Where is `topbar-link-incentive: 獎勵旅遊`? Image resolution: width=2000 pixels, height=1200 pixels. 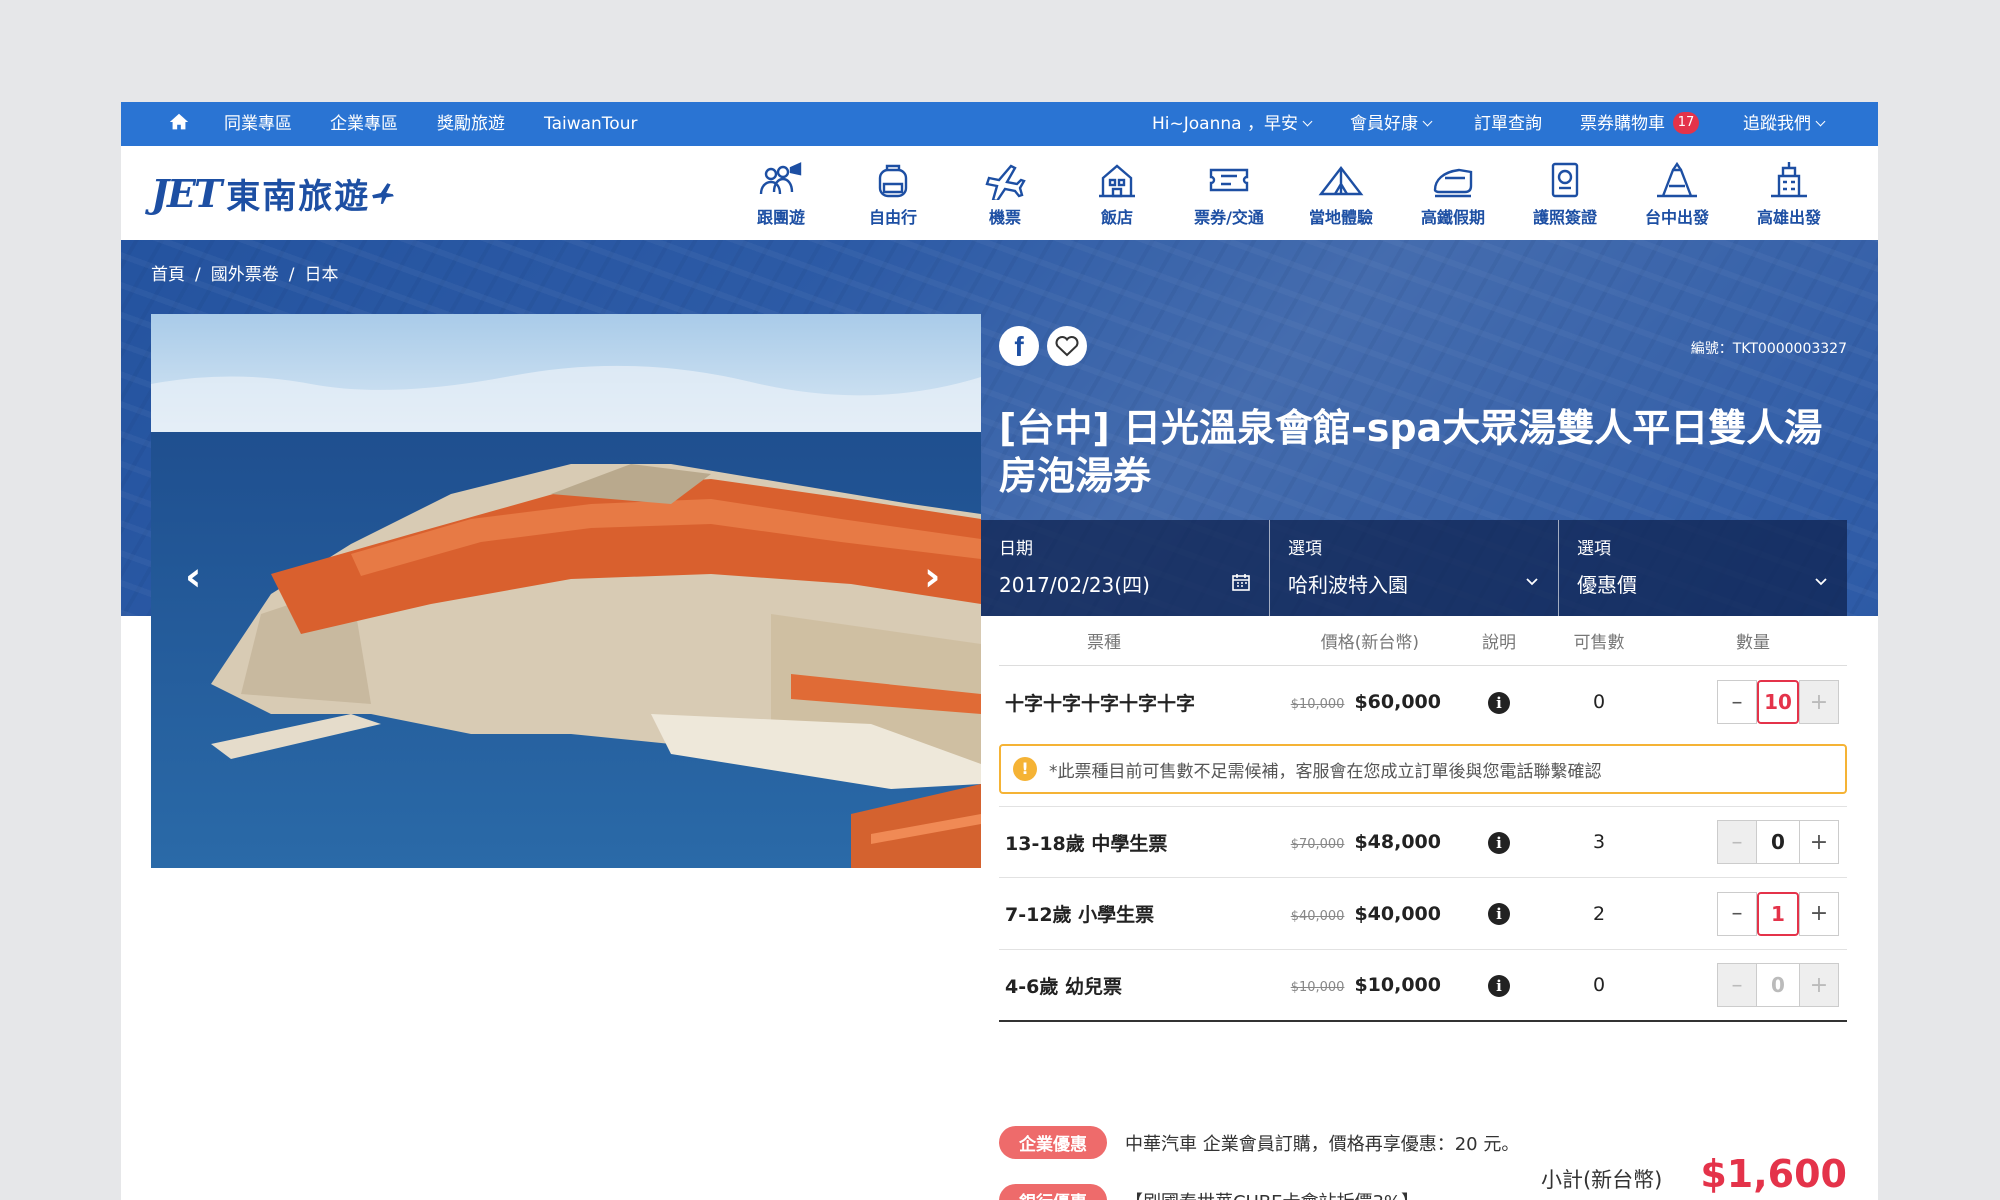 topbar-link-incentive: 獎勵旅遊 is located at coordinates (471, 124).